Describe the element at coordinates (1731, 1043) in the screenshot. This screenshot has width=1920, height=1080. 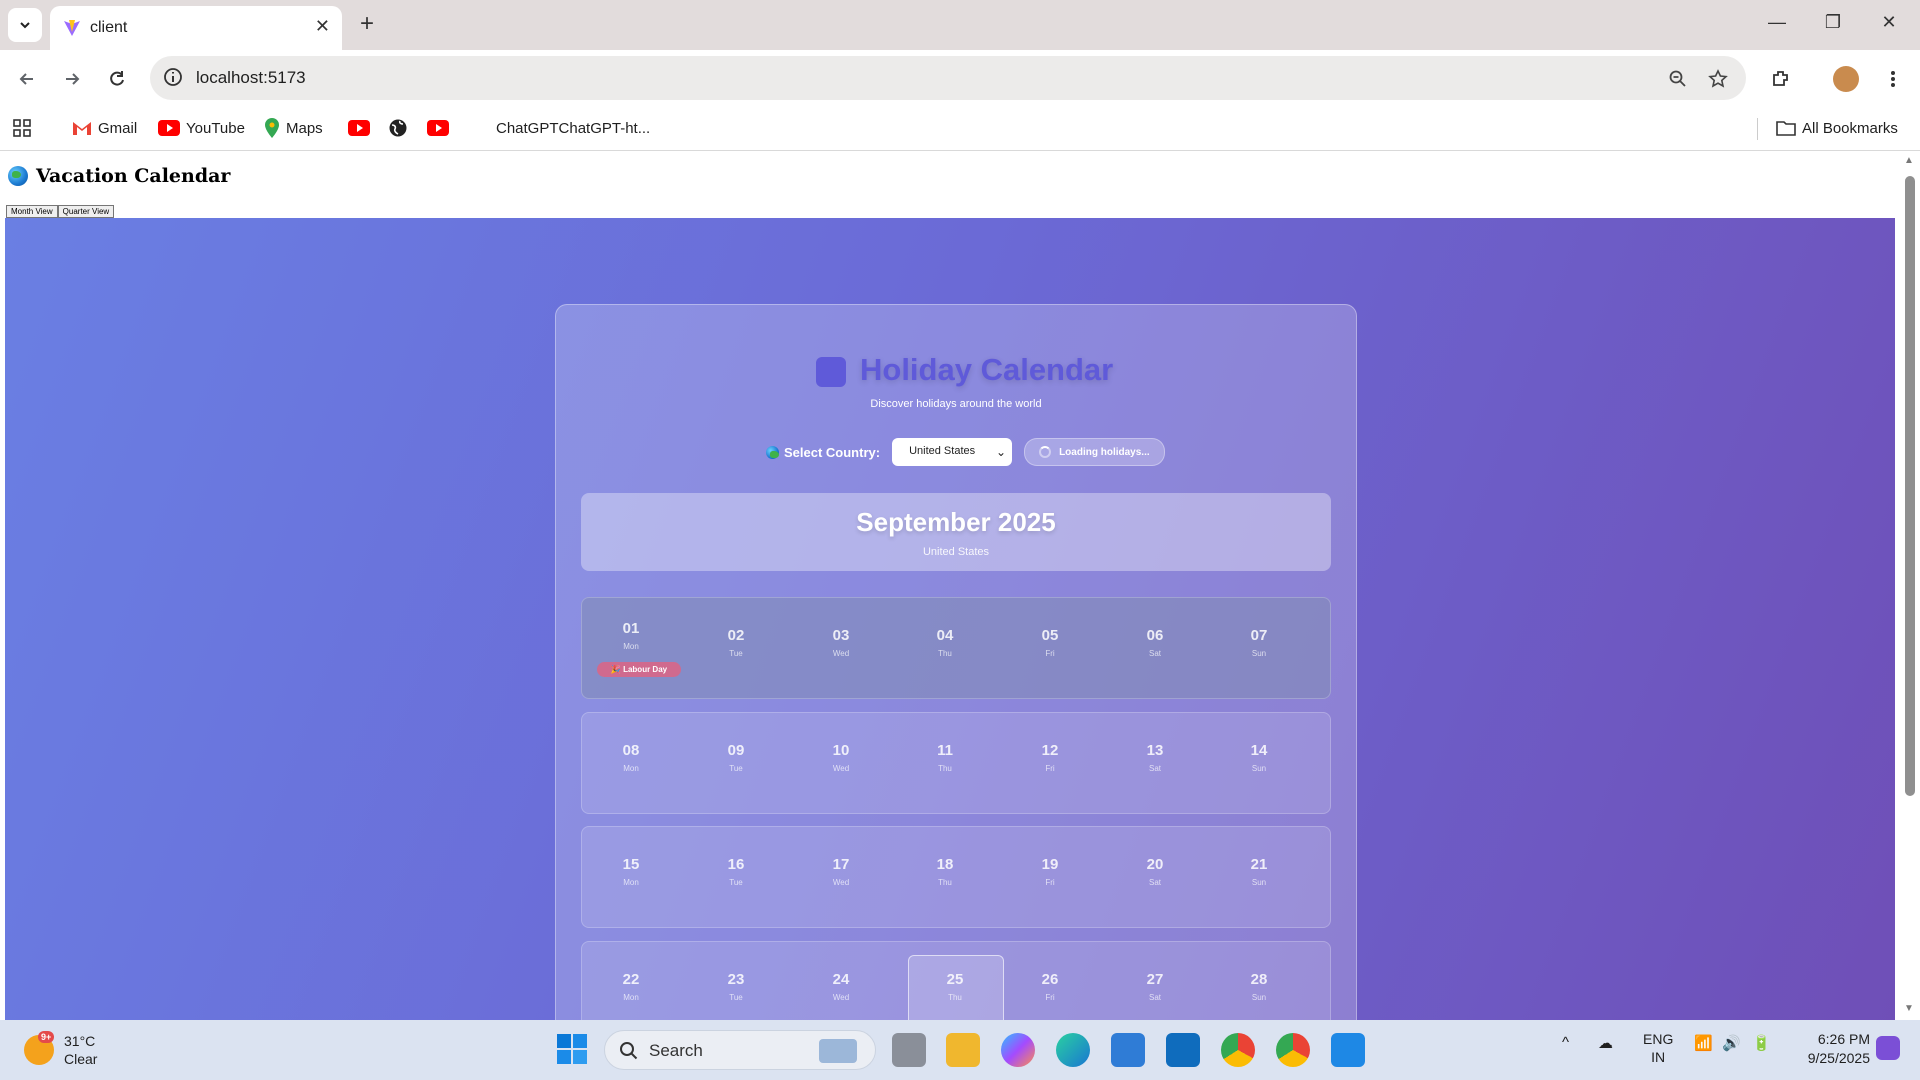
I see `volume-icon: 🔊` at that location.